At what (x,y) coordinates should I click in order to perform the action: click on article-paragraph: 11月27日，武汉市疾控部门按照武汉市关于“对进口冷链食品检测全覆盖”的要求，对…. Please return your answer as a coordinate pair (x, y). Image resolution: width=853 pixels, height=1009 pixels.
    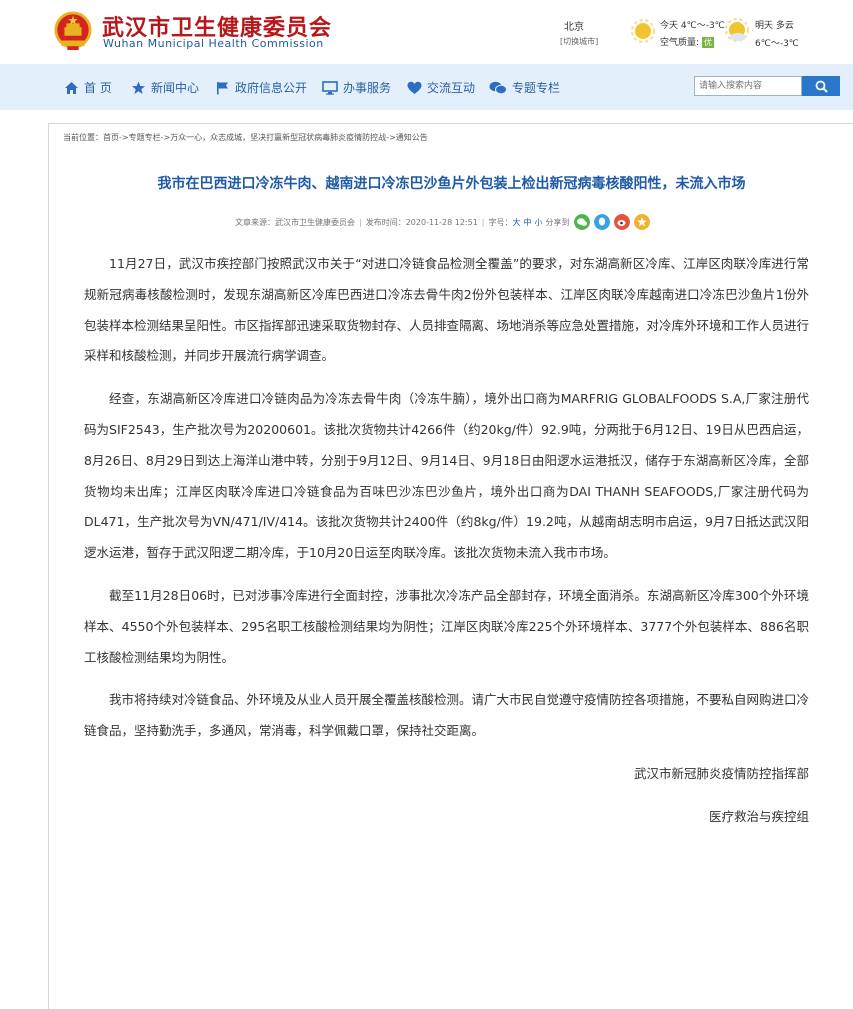
    Looking at the image, I should click on (447, 310).